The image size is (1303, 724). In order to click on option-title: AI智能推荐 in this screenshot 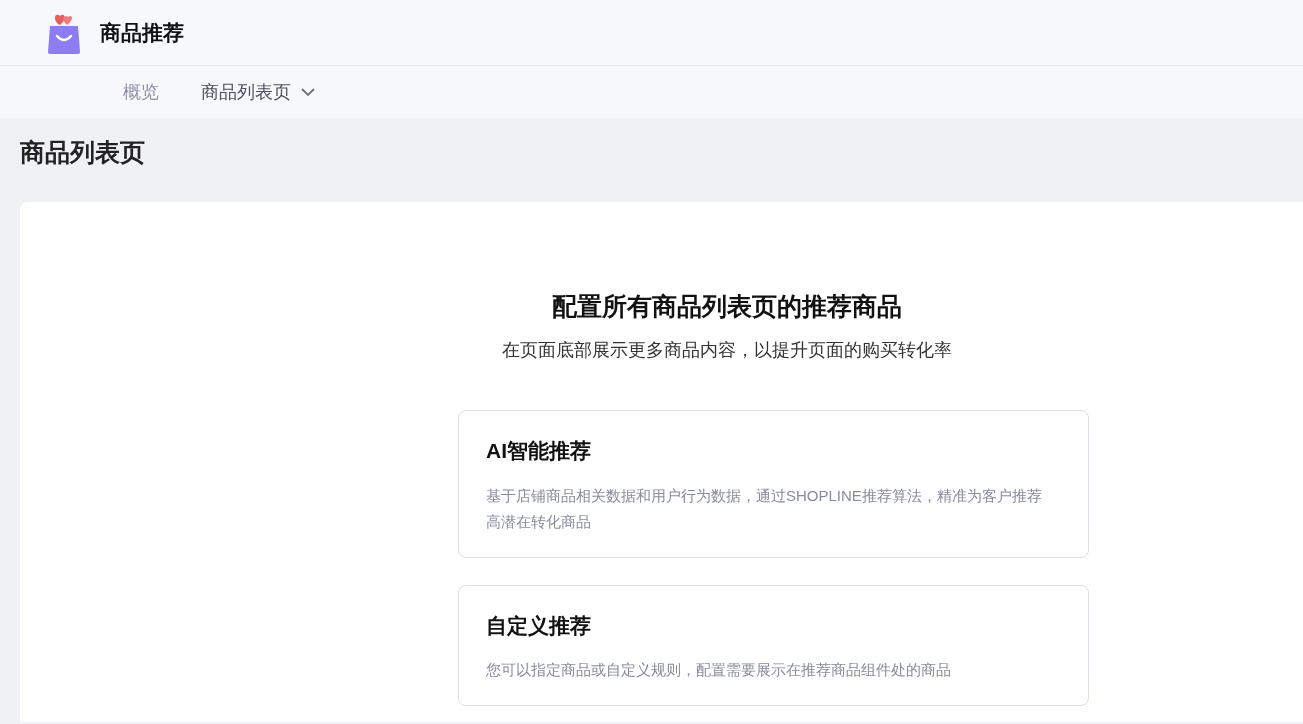, I will do `click(539, 451)`.